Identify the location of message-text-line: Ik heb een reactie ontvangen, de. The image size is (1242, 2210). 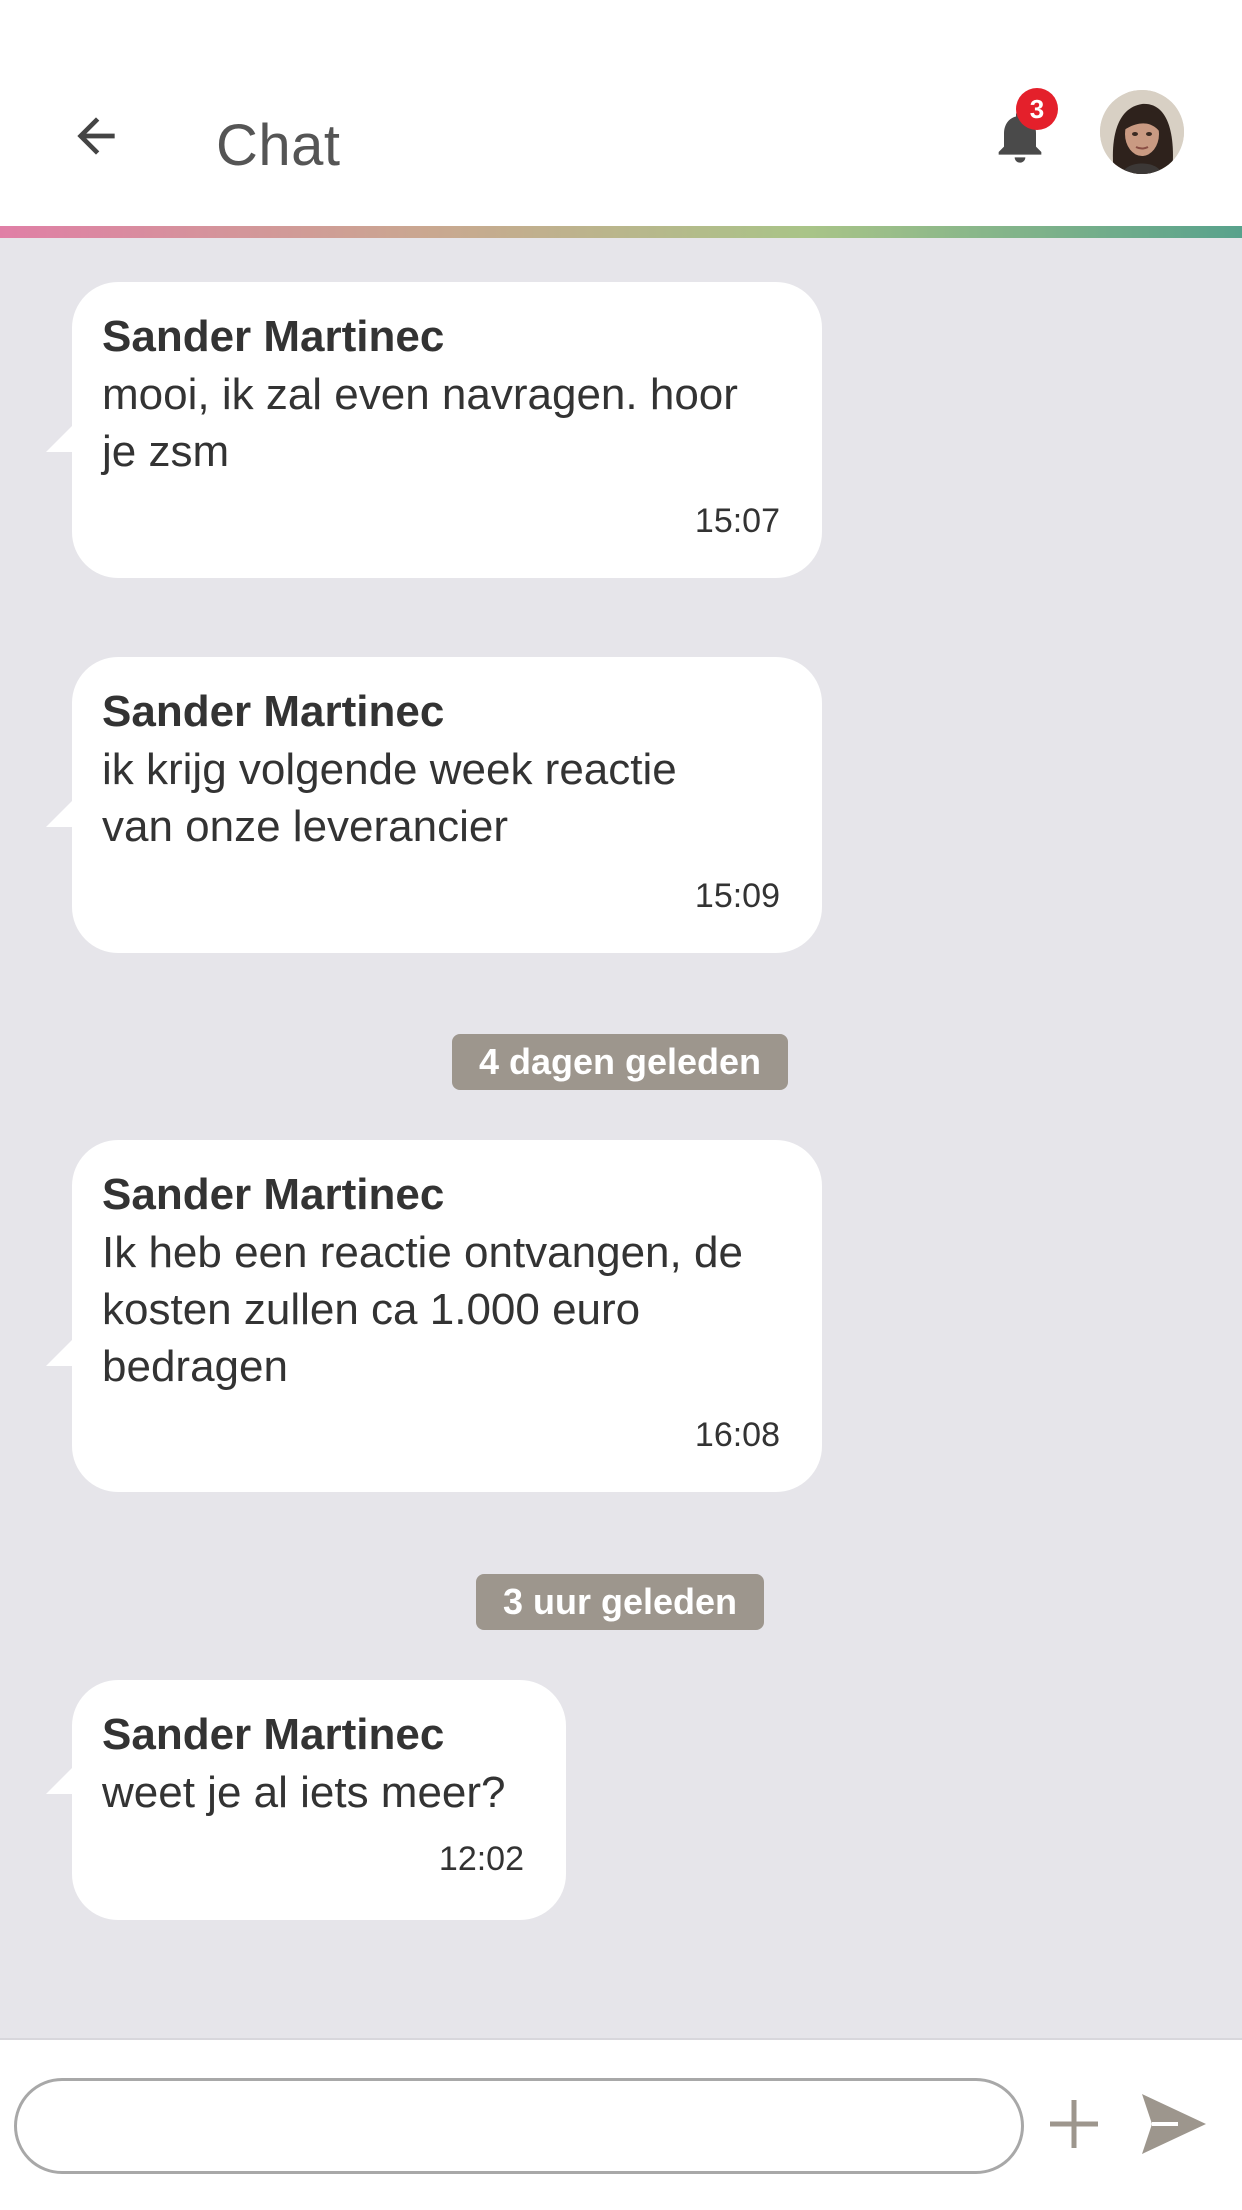
(422, 1252).